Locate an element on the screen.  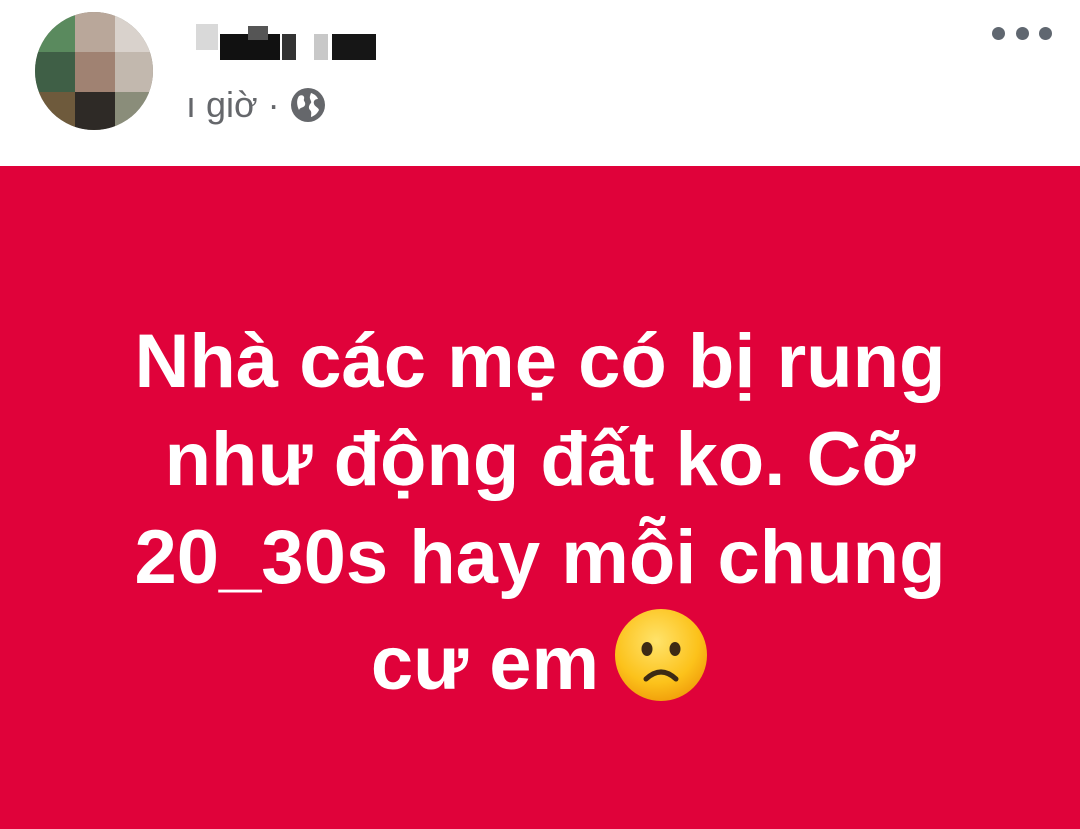
more-options-button is located at coordinates (1022, 33).